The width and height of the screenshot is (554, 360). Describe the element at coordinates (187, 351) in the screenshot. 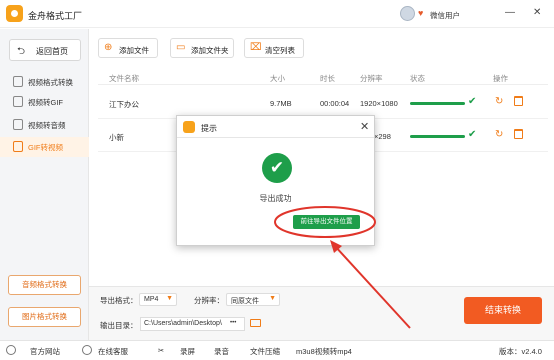

I see `record-screen-link: 录屏` at that location.